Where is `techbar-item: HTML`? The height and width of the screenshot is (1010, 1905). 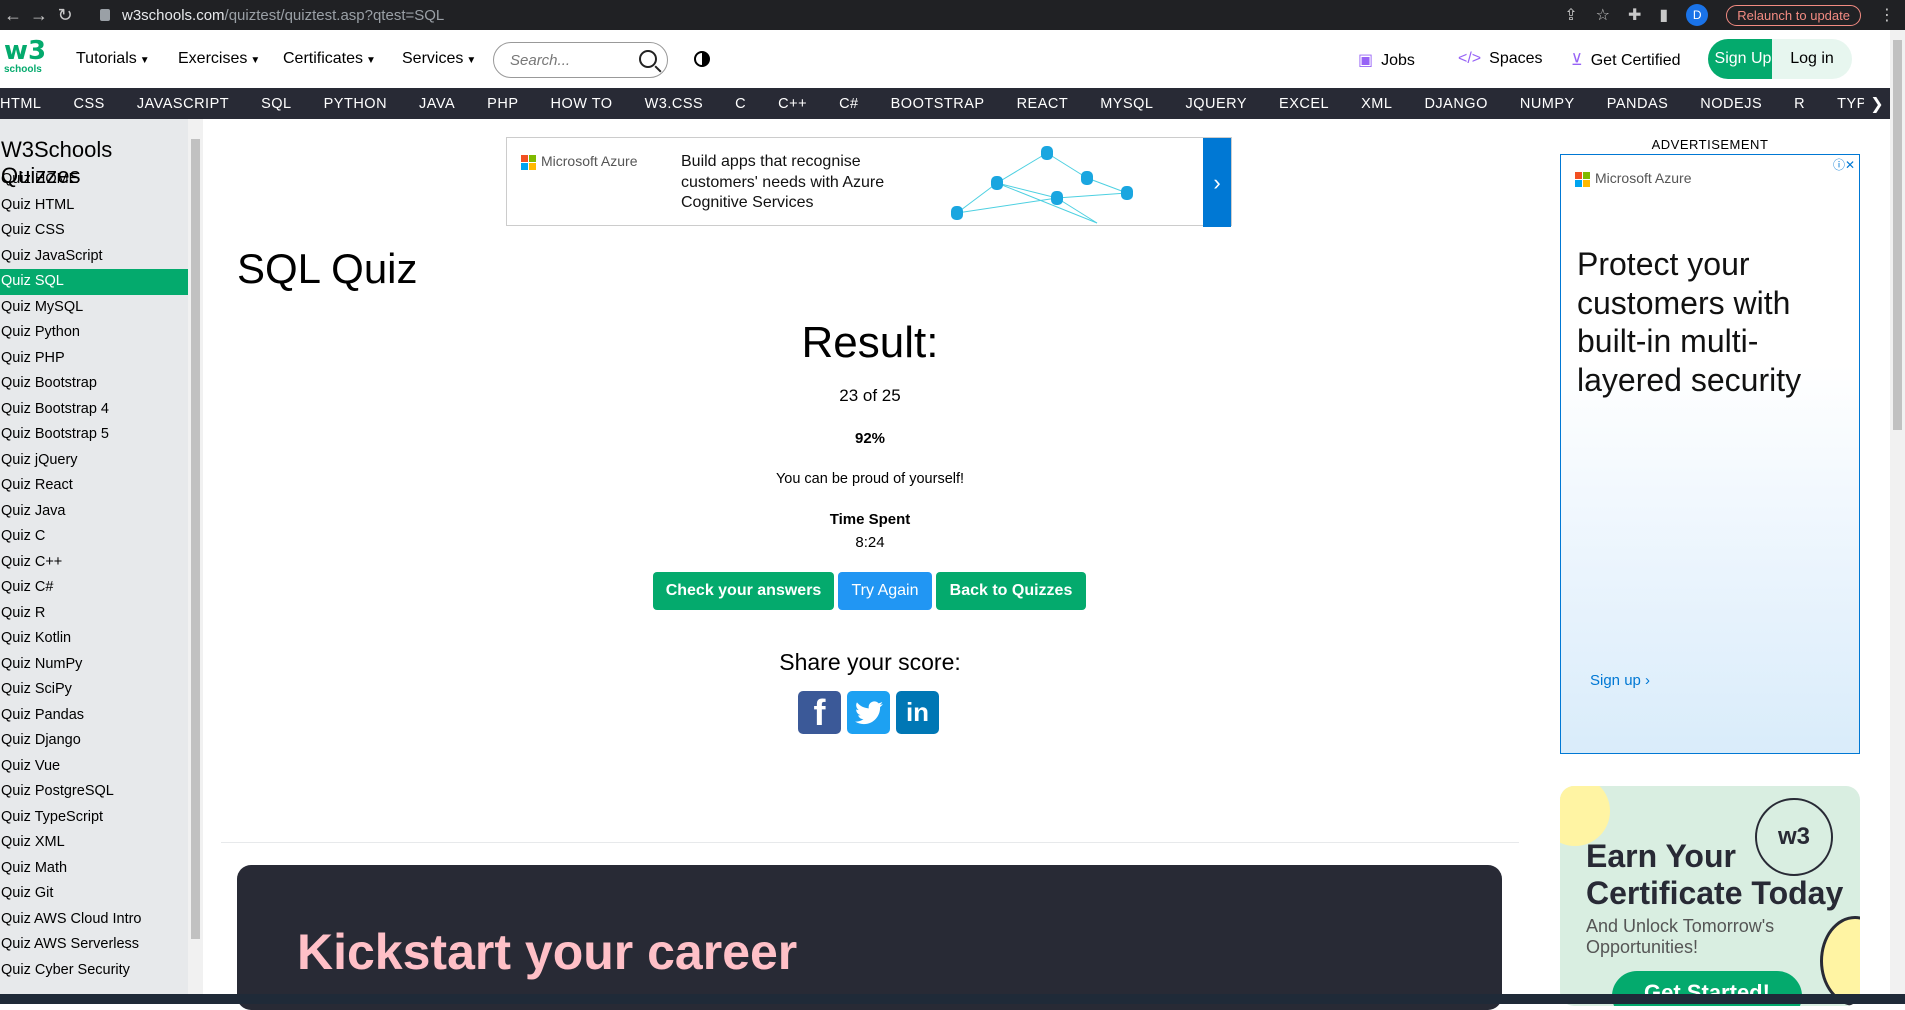
techbar-item: HTML is located at coordinates (20, 104).